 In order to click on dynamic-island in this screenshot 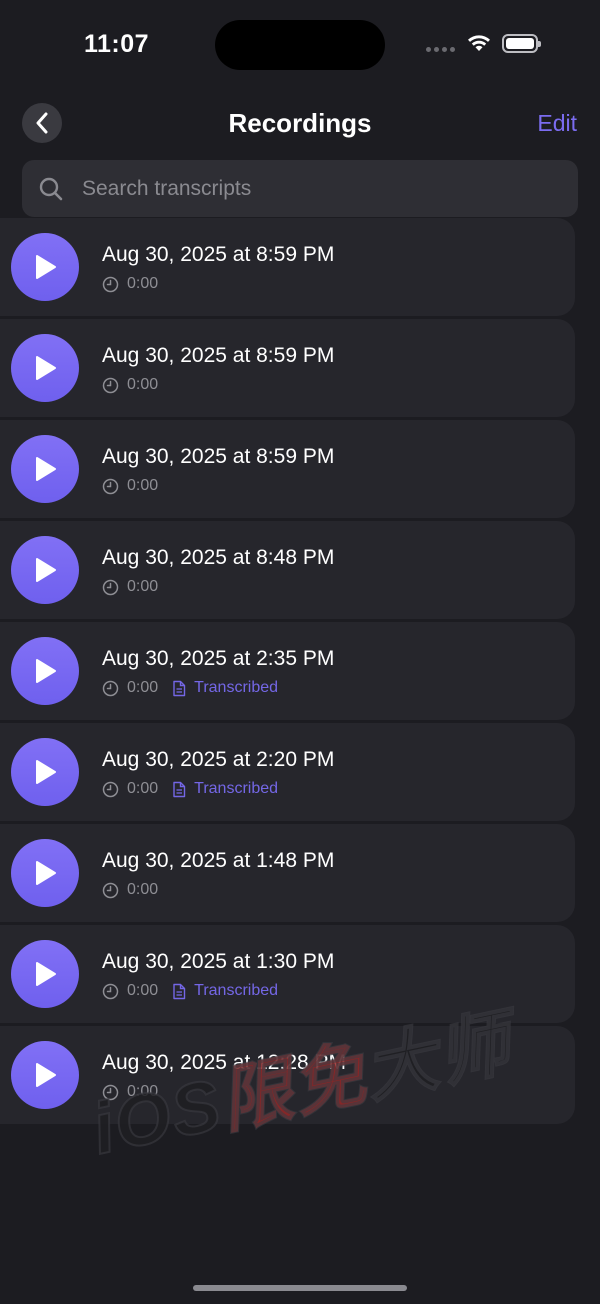, I will do `click(300, 45)`.